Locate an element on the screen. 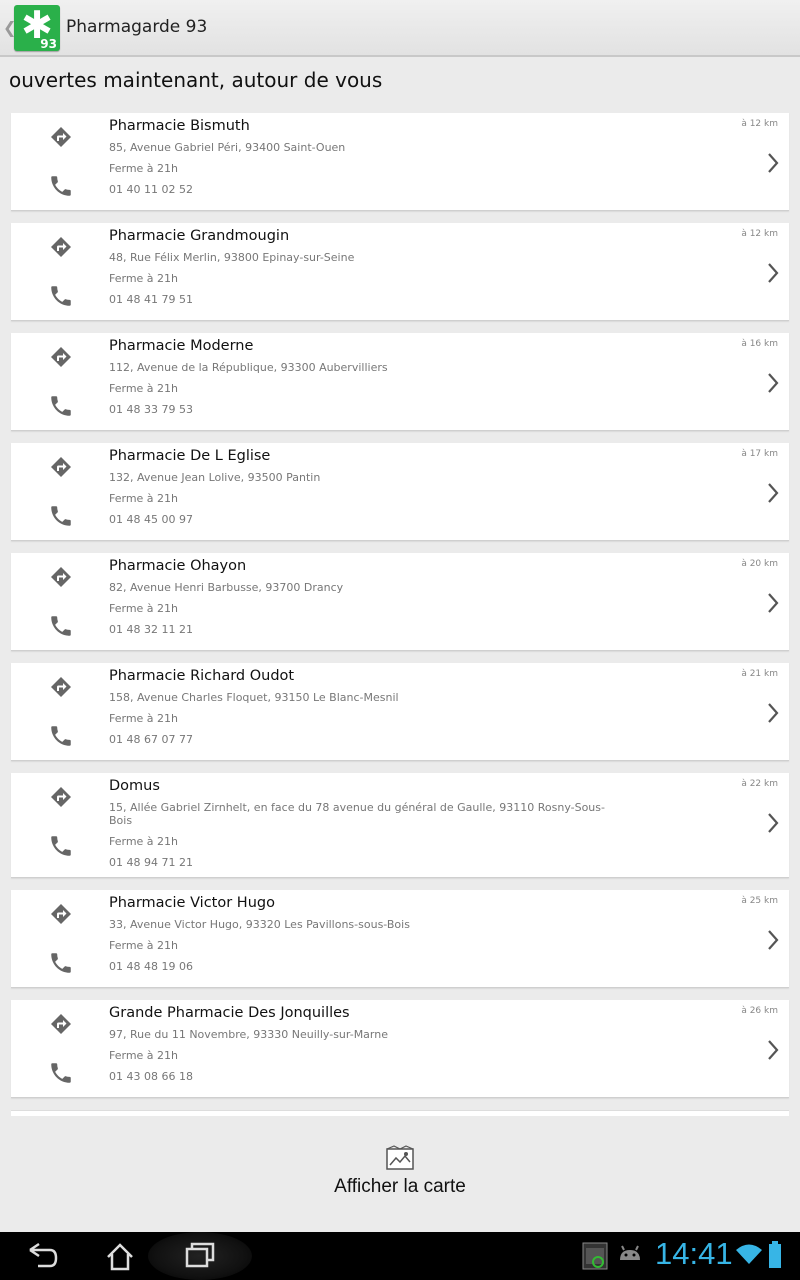 The width and height of the screenshot is (800, 1280). screenshot-notification-icon is located at coordinates (595, 1256).